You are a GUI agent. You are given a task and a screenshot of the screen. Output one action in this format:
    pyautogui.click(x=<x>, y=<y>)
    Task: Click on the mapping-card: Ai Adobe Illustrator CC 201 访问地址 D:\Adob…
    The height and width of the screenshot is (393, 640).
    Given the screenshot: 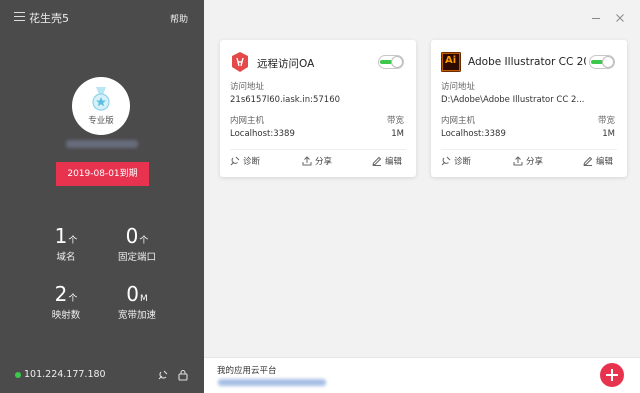 What is the action you would take?
    pyautogui.click(x=529, y=108)
    